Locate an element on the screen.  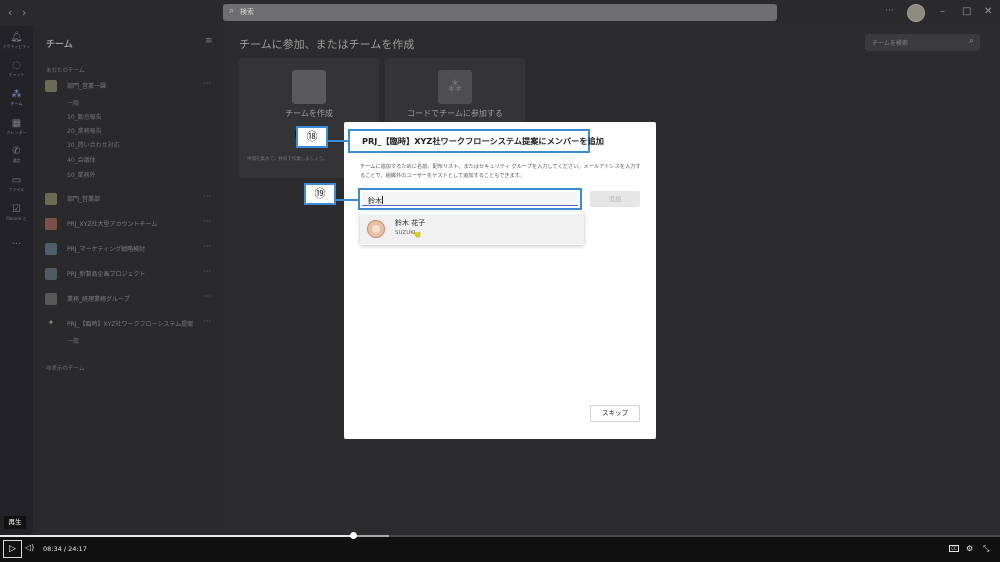
team-search-input: チームを検索 ⌕ is located at coordinates (922, 42).